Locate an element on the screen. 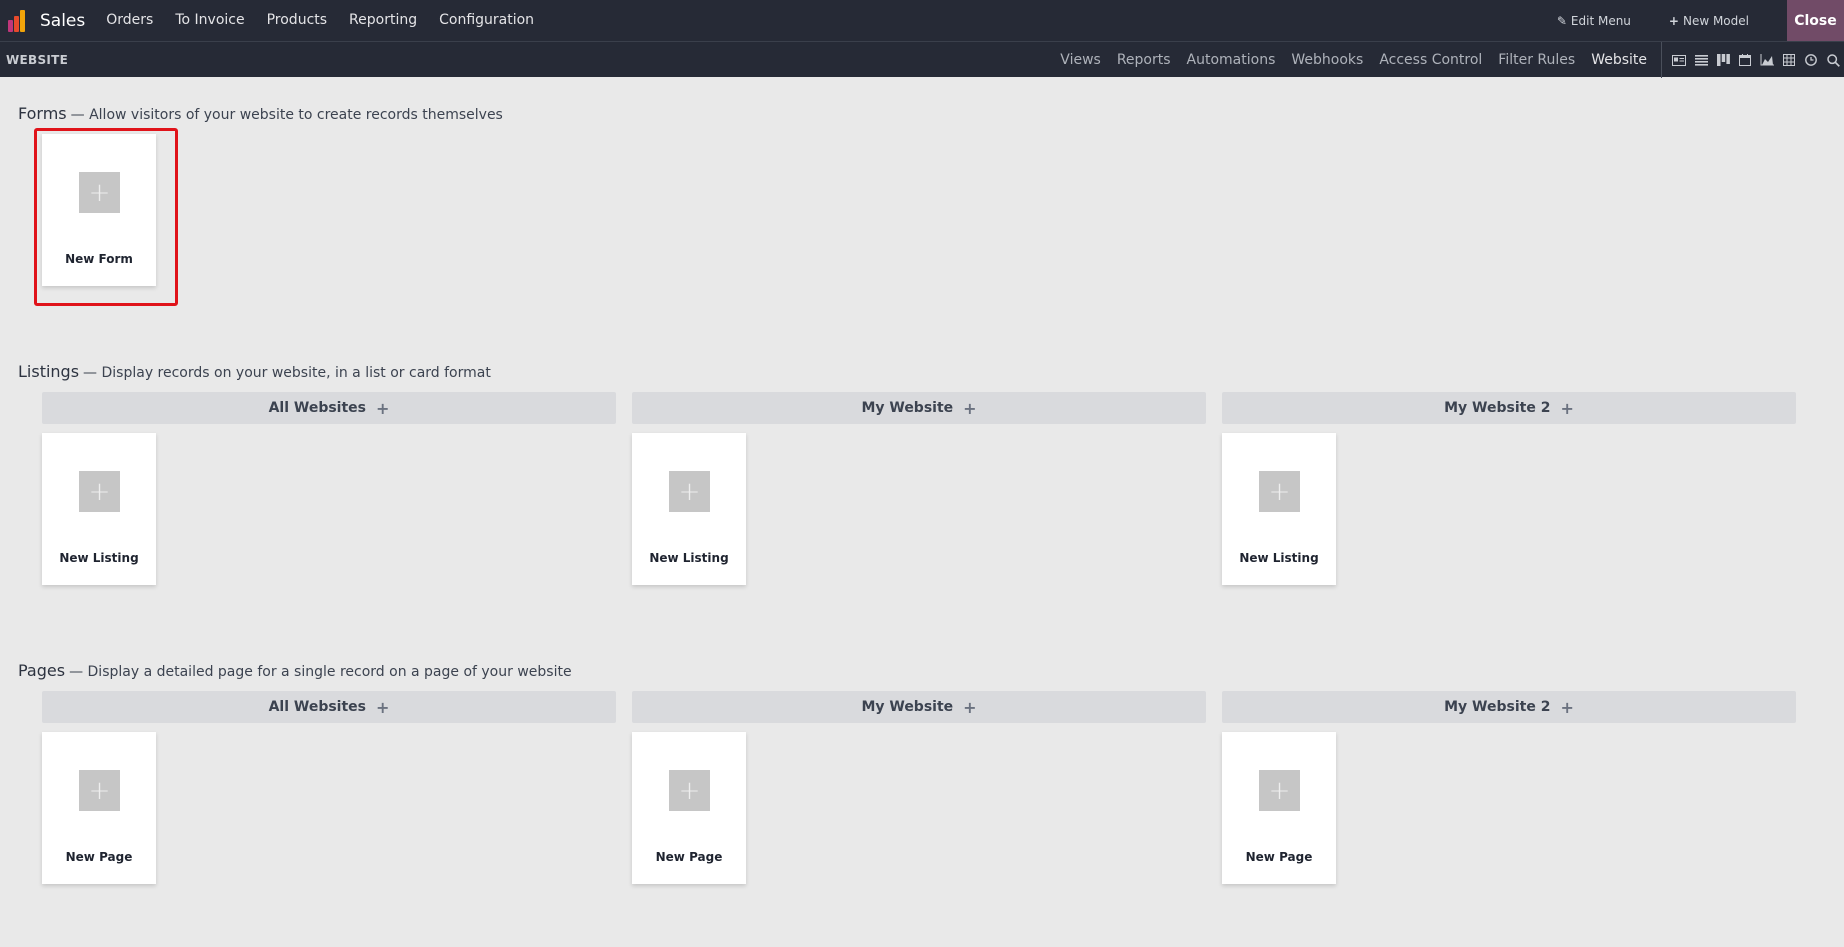 Image resolution: width=1844 pixels, height=947 pixels. list-view-icon is located at coordinates (1701, 60).